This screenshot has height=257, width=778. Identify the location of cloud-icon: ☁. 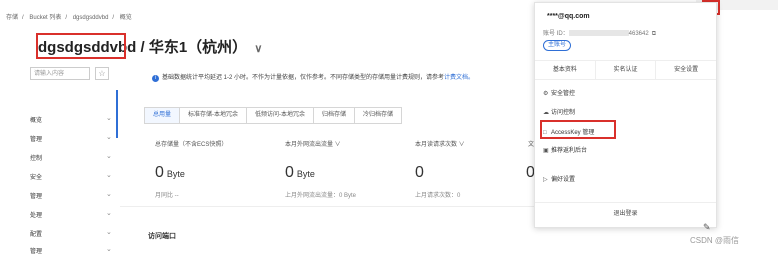
(546, 113).